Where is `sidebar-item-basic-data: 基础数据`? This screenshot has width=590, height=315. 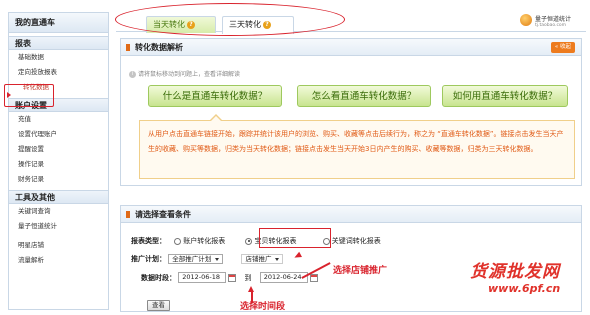
sidebar-item-basic-data: 基础数据 is located at coordinates (58, 57).